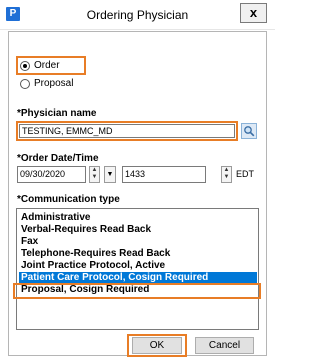 Image resolution: width=320 pixels, height=360 pixels. What do you see at coordinates (51, 174) in the screenshot?
I see `order-date-input: 09/30/2020` at bounding box center [51, 174].